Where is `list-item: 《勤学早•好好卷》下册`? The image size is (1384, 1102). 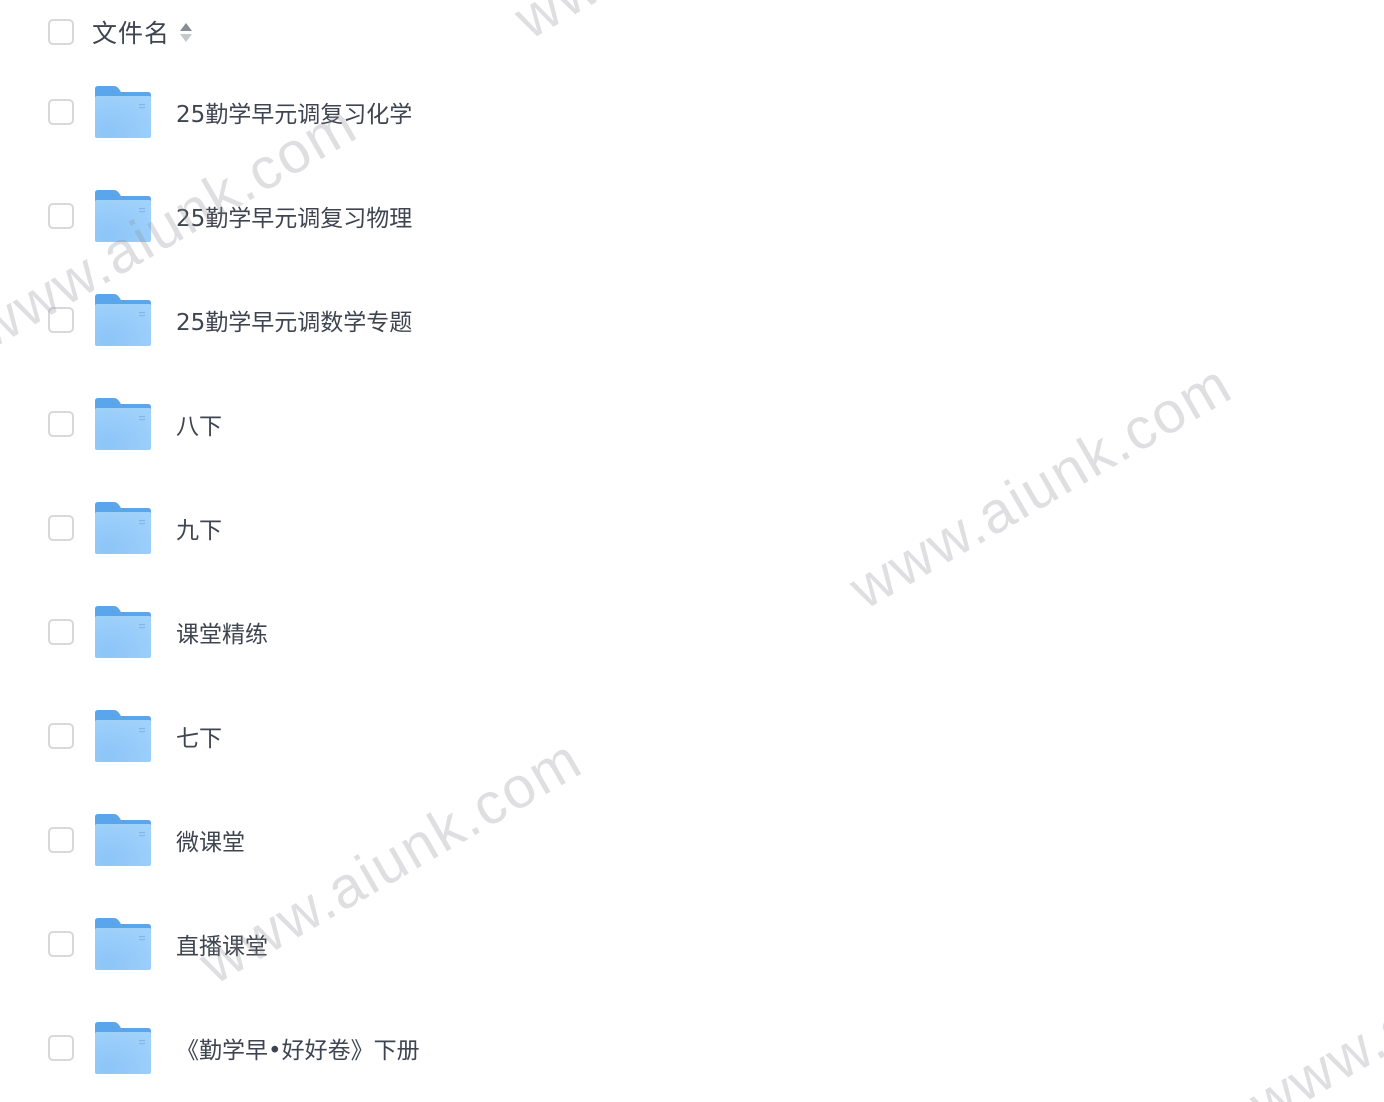
list-item: 《勤学早•好好卷》下册 is located at coordinates (648, 1048).